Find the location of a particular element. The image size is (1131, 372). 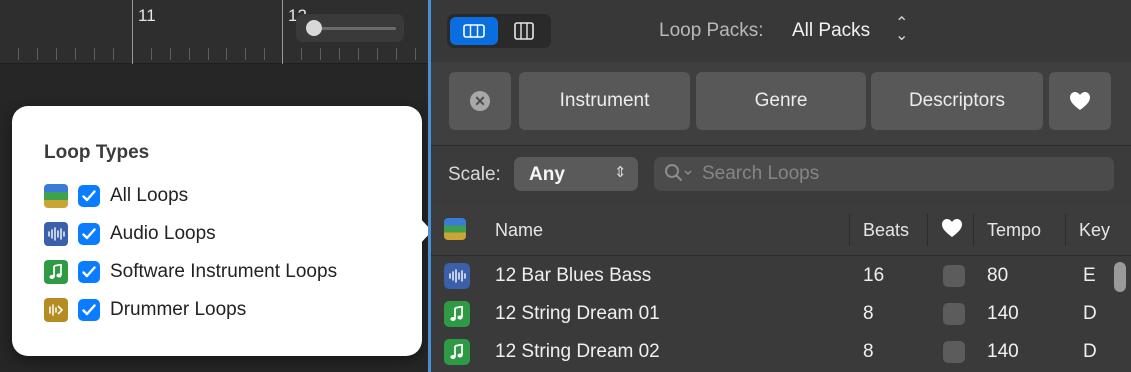

keyword-filter-bar: ✕ Instrument Genre Descriptors is located at coordinates (781, 104).